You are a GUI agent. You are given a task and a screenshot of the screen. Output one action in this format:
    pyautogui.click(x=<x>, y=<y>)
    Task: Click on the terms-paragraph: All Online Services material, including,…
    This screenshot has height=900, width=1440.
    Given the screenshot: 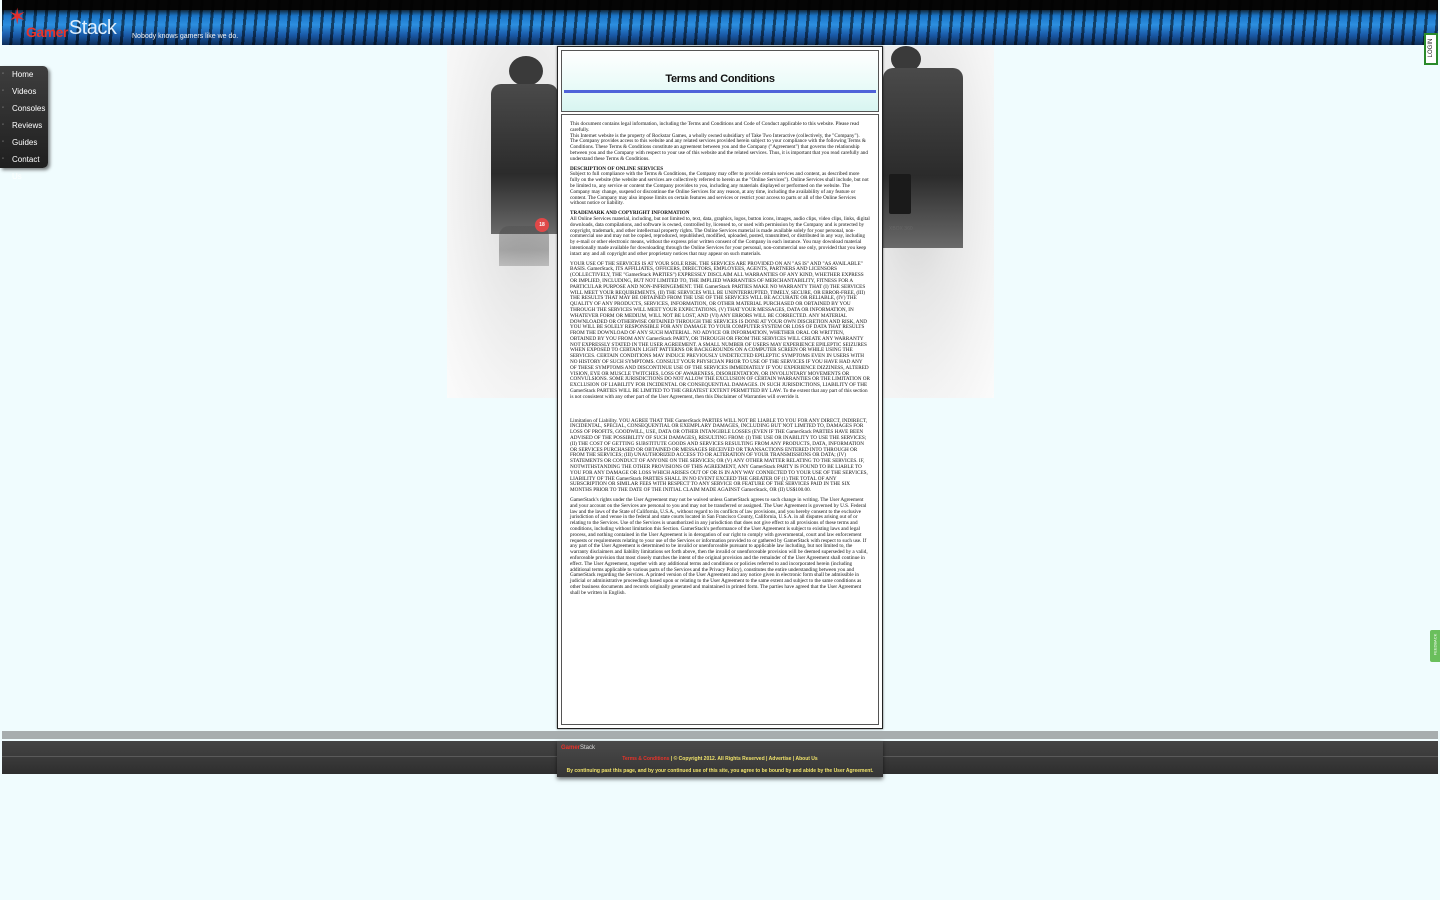 What is the action you would take?
    pyautogui.click(x=720, y=236)
    